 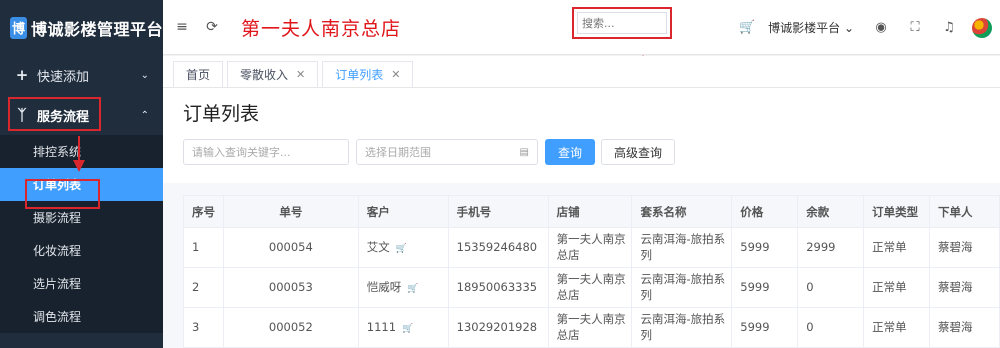 What do you see at coordinates (203, 211) in the screenshot?
I see `col-header: 序号` at bounding box center [203, 211].